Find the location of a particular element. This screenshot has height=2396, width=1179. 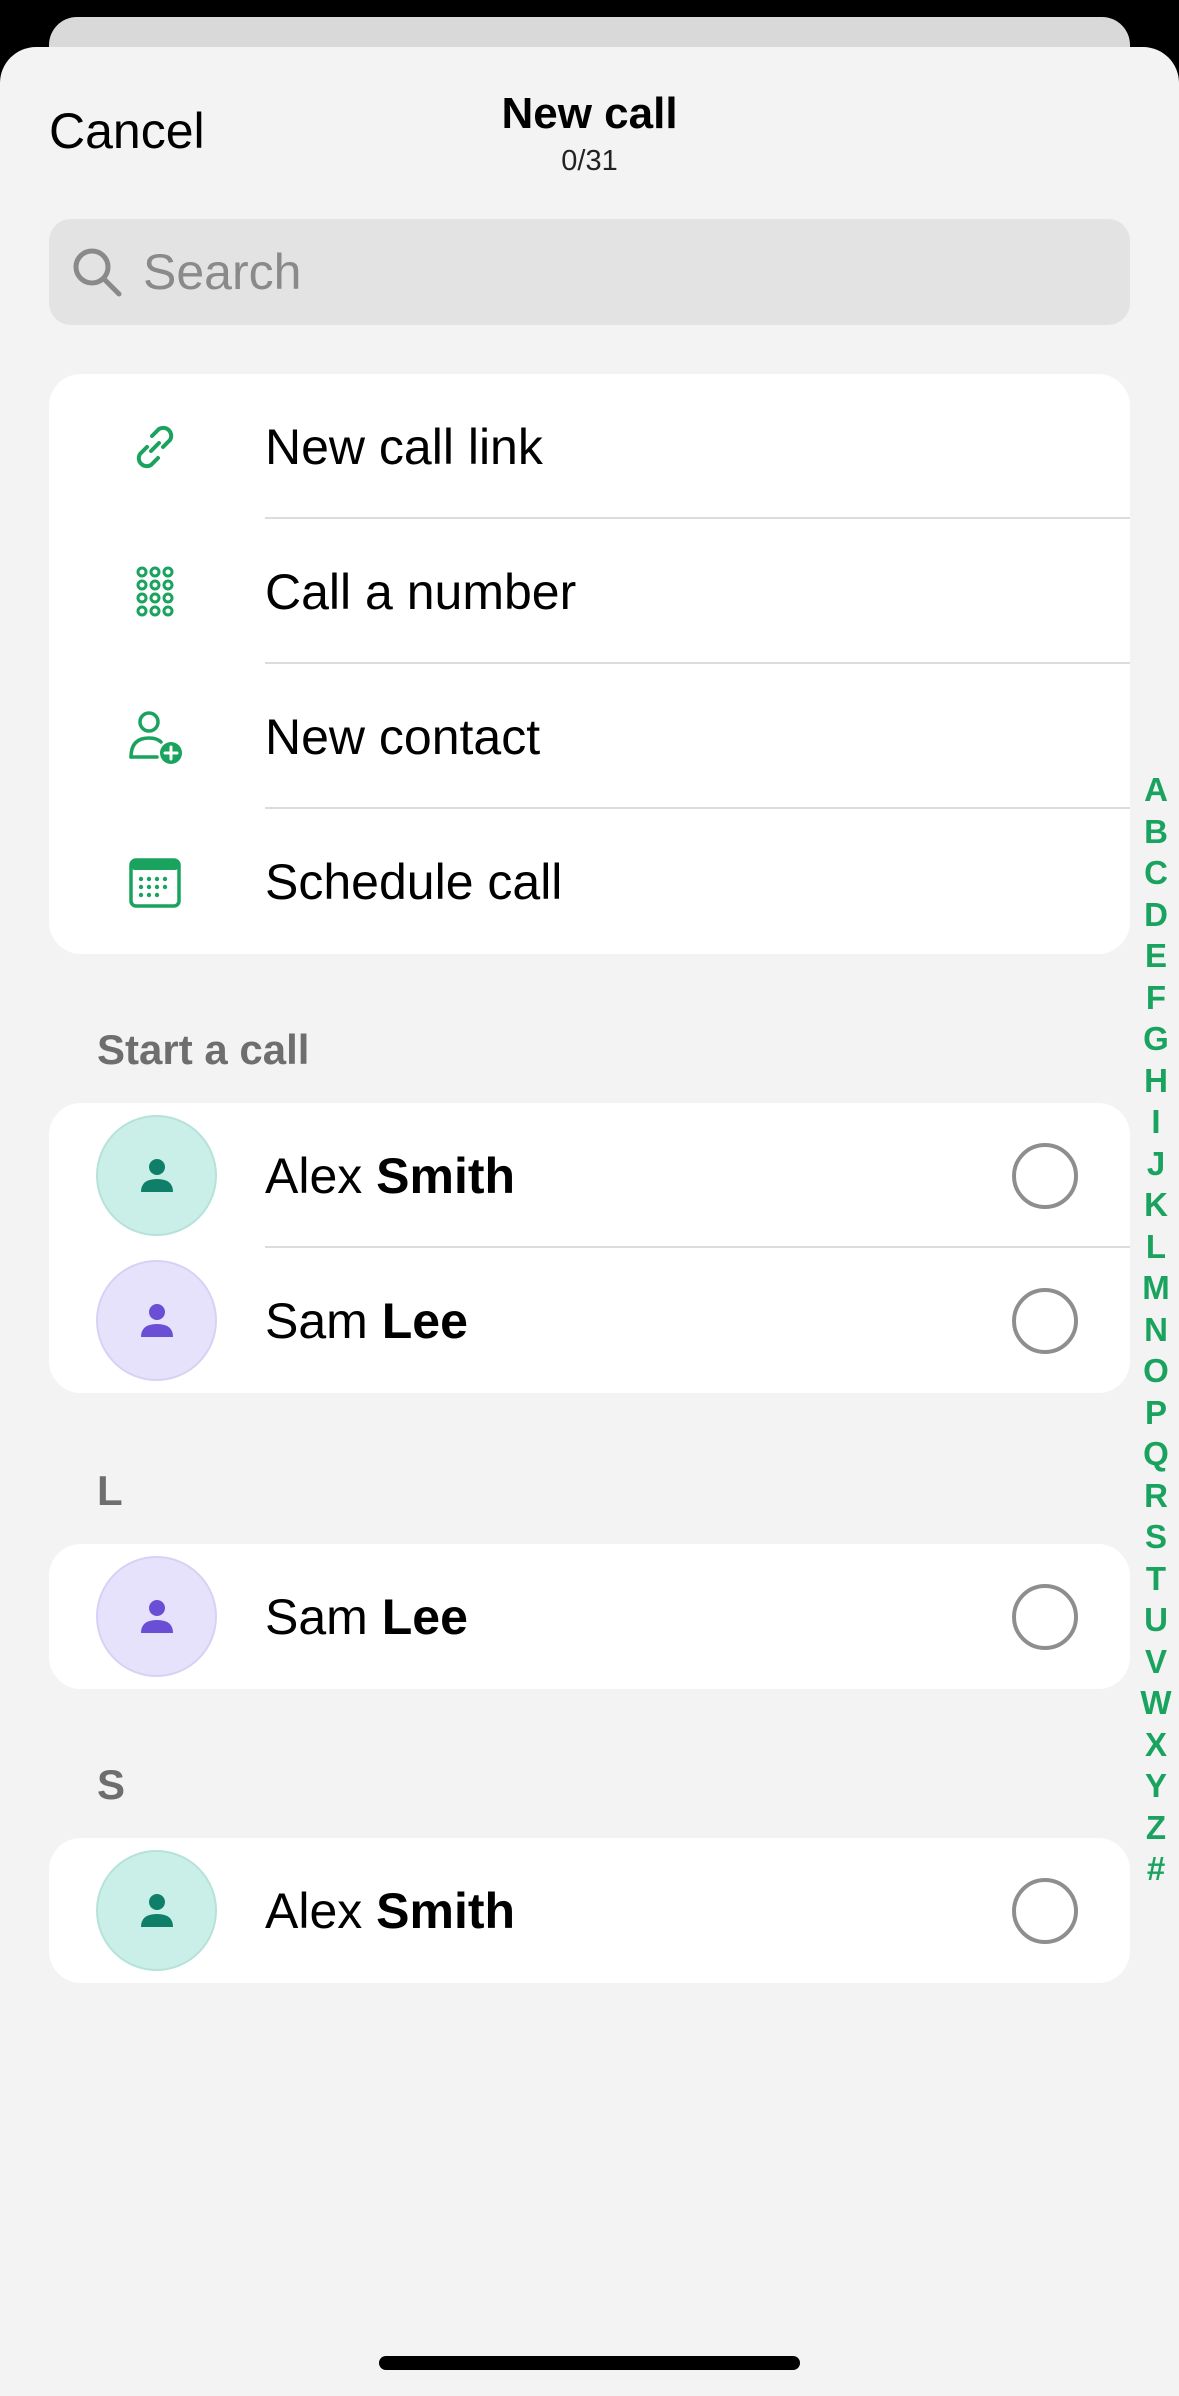

menu-item-label: New contact is located at coordinates (403, 736).